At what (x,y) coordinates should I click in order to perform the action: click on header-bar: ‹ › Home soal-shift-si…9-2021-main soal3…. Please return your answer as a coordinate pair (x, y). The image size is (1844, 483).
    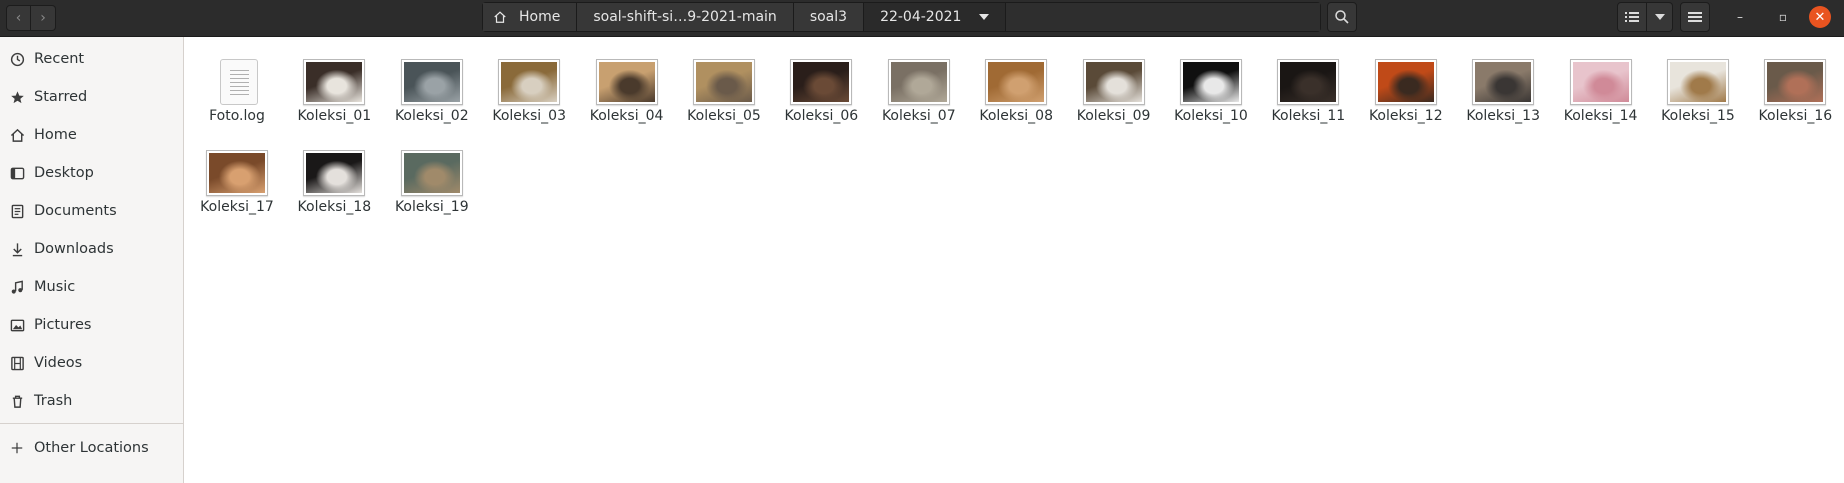
    Looking at the image, I should click on (922, 18).